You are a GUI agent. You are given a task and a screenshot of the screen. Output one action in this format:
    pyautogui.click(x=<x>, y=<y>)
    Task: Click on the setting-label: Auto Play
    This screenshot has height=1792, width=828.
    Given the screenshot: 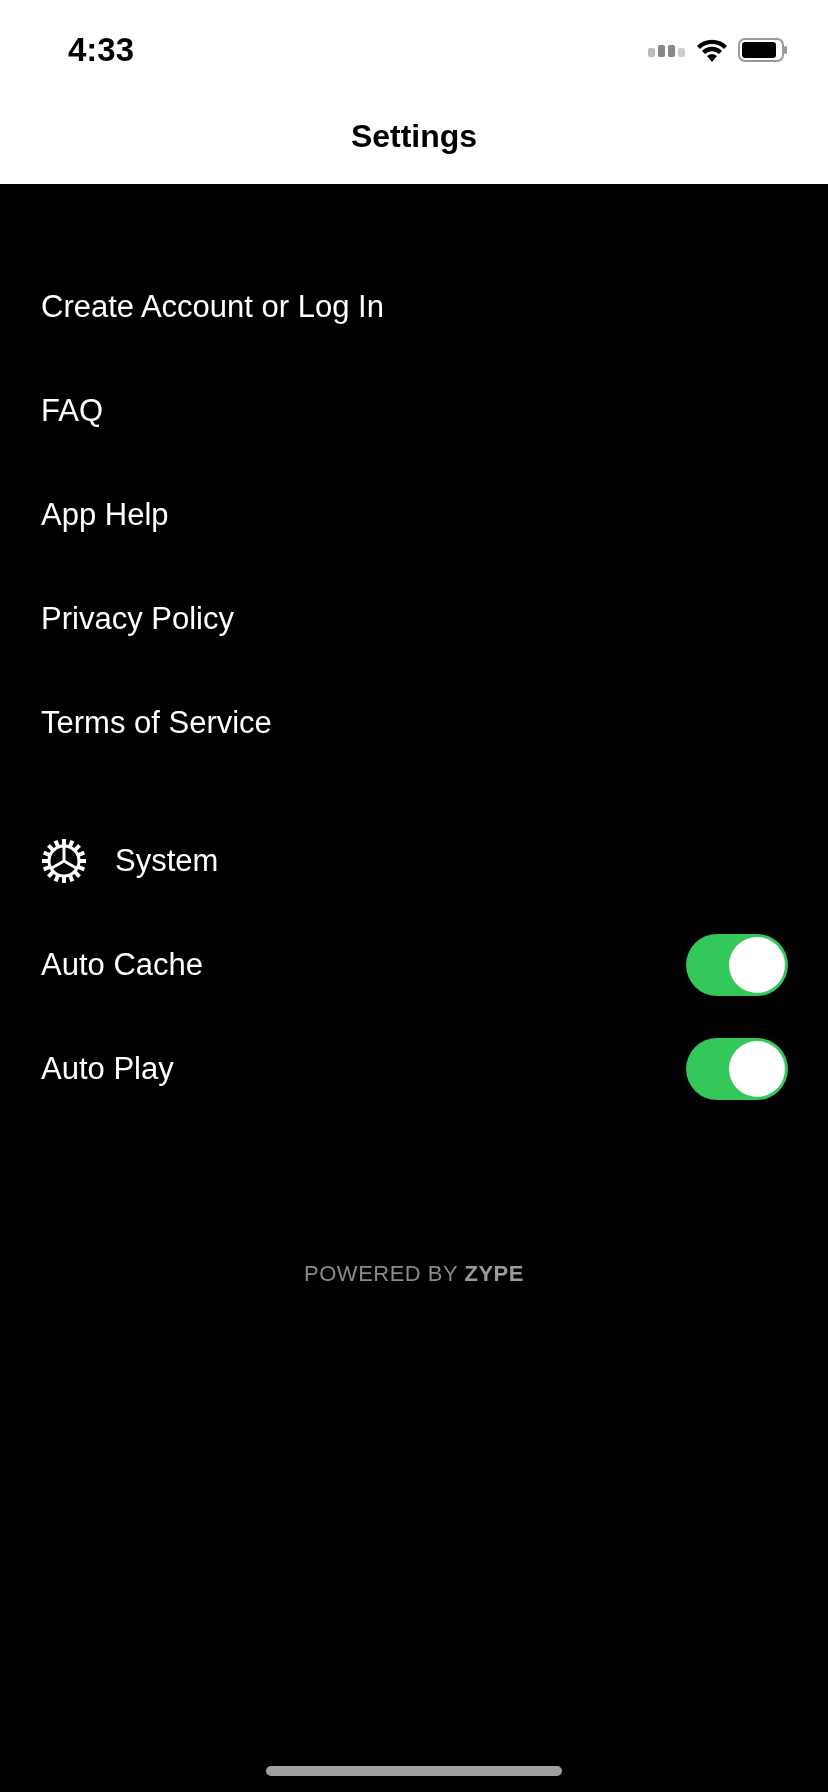 What is the action you would take?
    pyautogui.click(x=107, y=1069)
    